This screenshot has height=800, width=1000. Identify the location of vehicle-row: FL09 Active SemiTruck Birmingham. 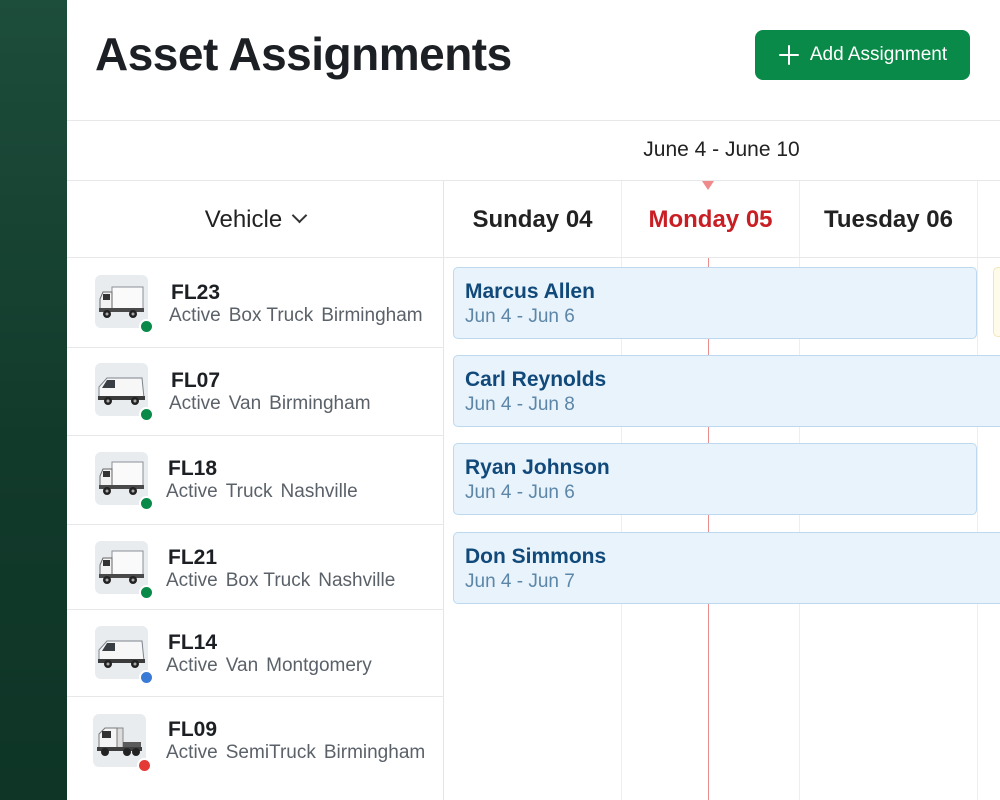
(255, 748).